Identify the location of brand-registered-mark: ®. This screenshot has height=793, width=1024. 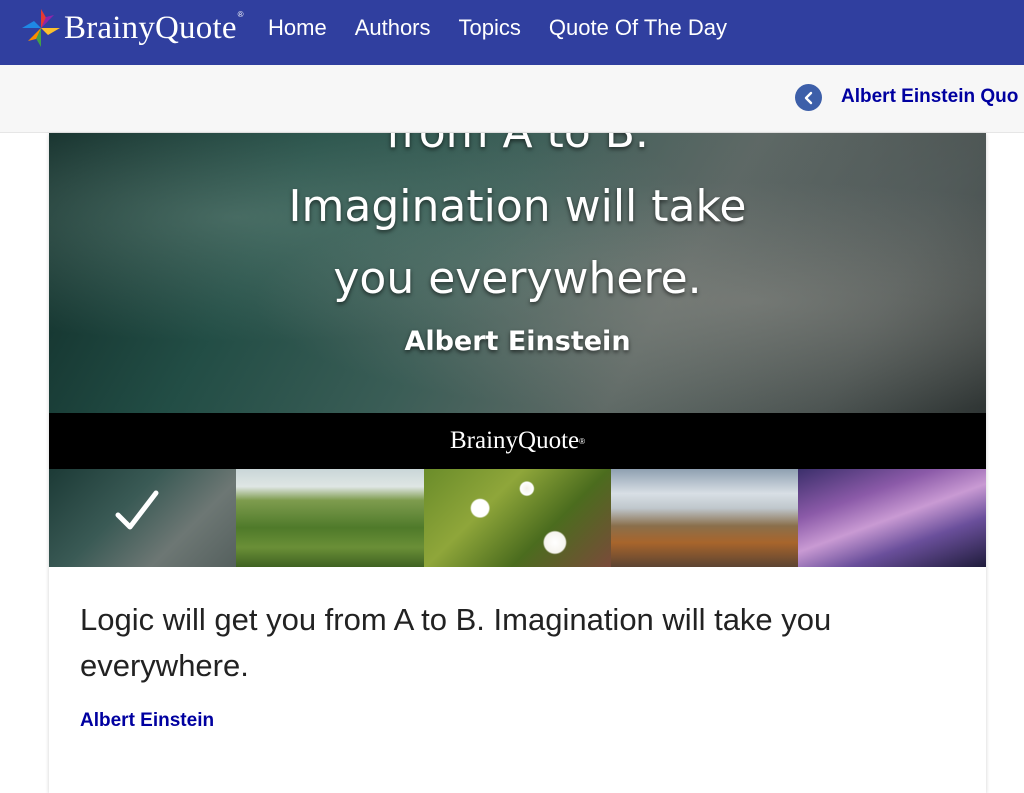
(240, 14).